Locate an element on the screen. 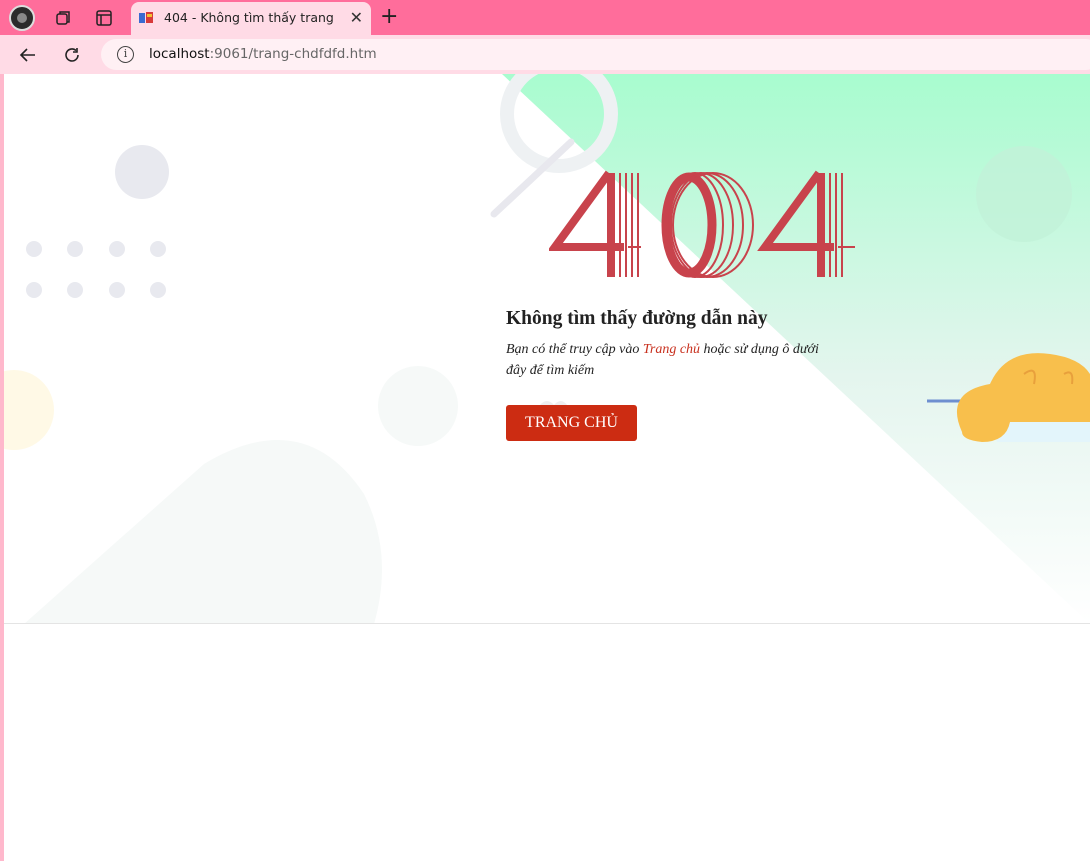  tab-title: 404 - Không tìm thấy trang is located at coordinates (249, 17).